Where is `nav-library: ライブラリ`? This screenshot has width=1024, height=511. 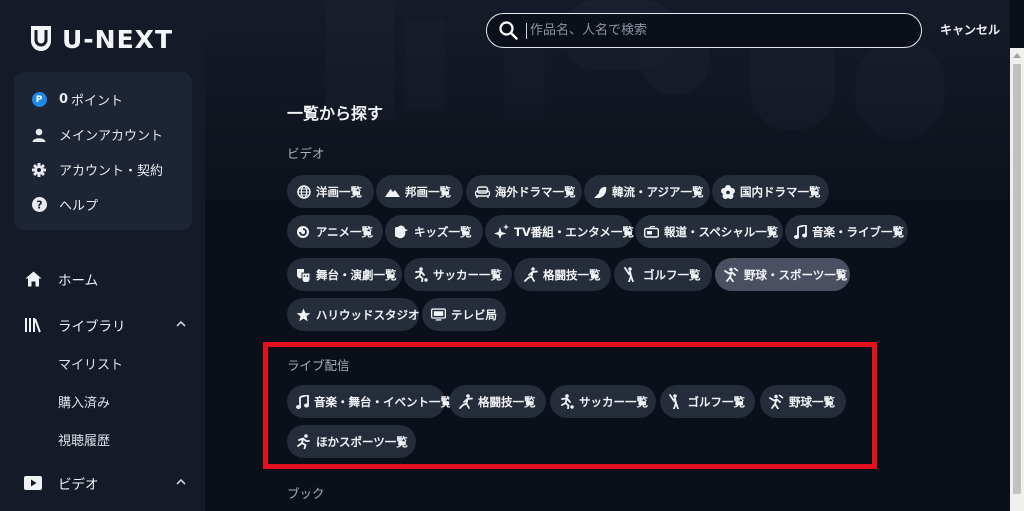
nav-library: ライブラリ is located at coordinates (102, 325).